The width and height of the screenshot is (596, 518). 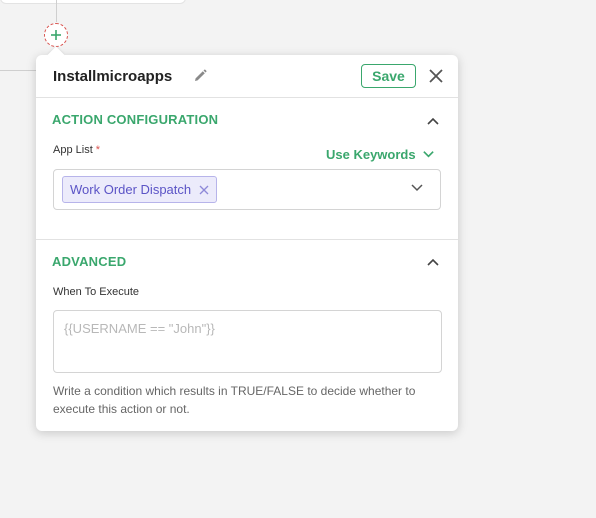 I want to click on section-divider, so click(x=247, y=239).